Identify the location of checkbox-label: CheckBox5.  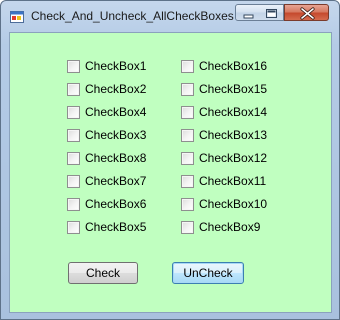
(116, 227).